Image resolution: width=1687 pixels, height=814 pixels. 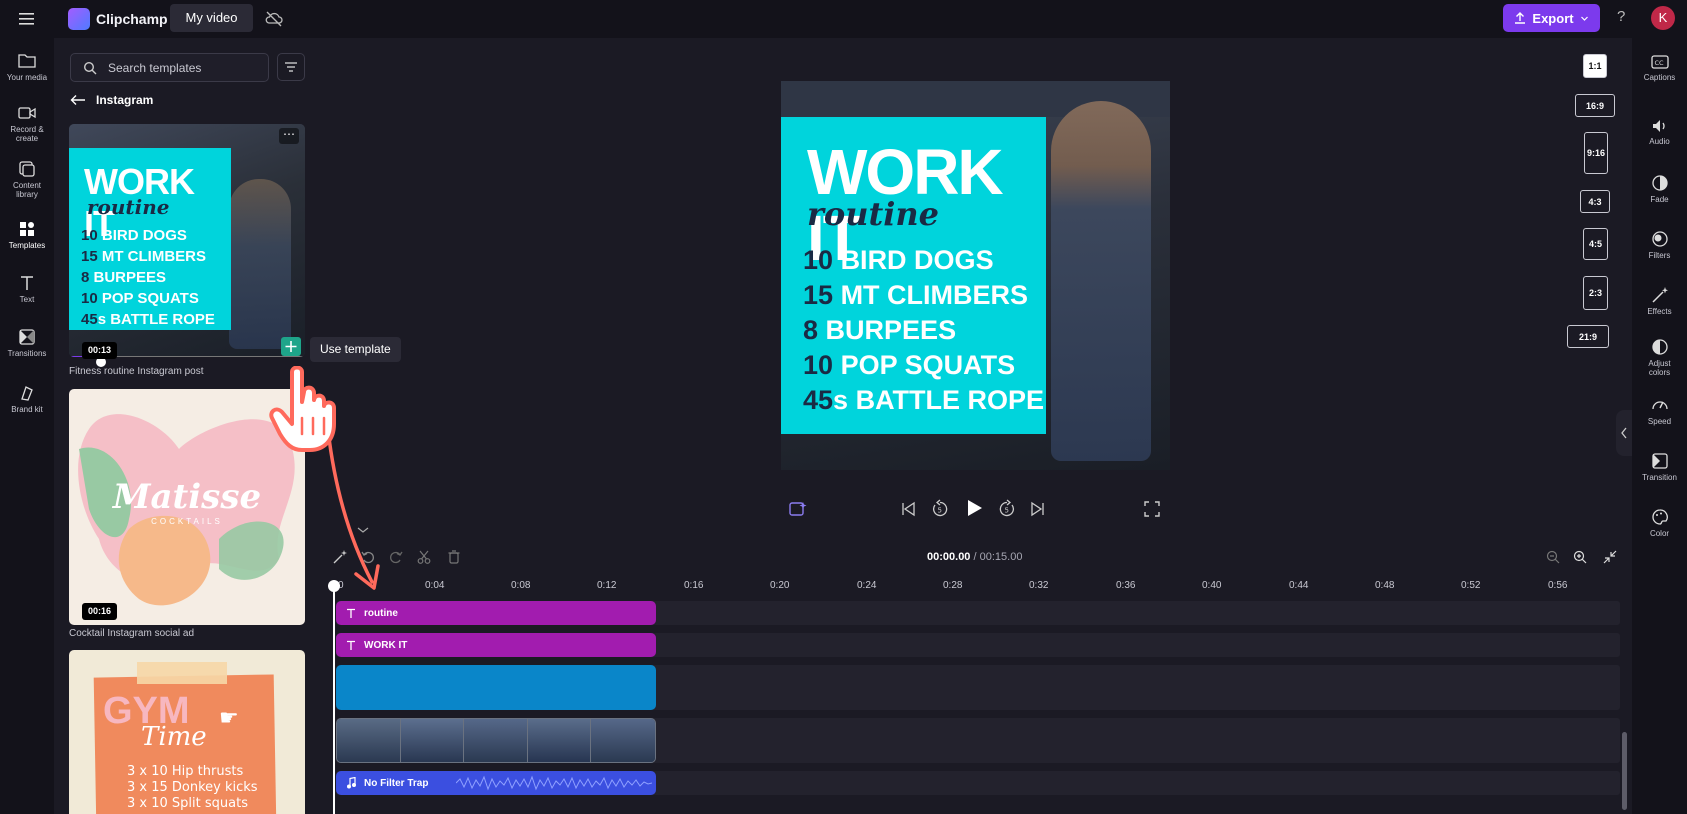 What do you see at coordinates (27, 393) in the screenshot?
I see `brand-kit-icon` at bounding box center [27, 393].